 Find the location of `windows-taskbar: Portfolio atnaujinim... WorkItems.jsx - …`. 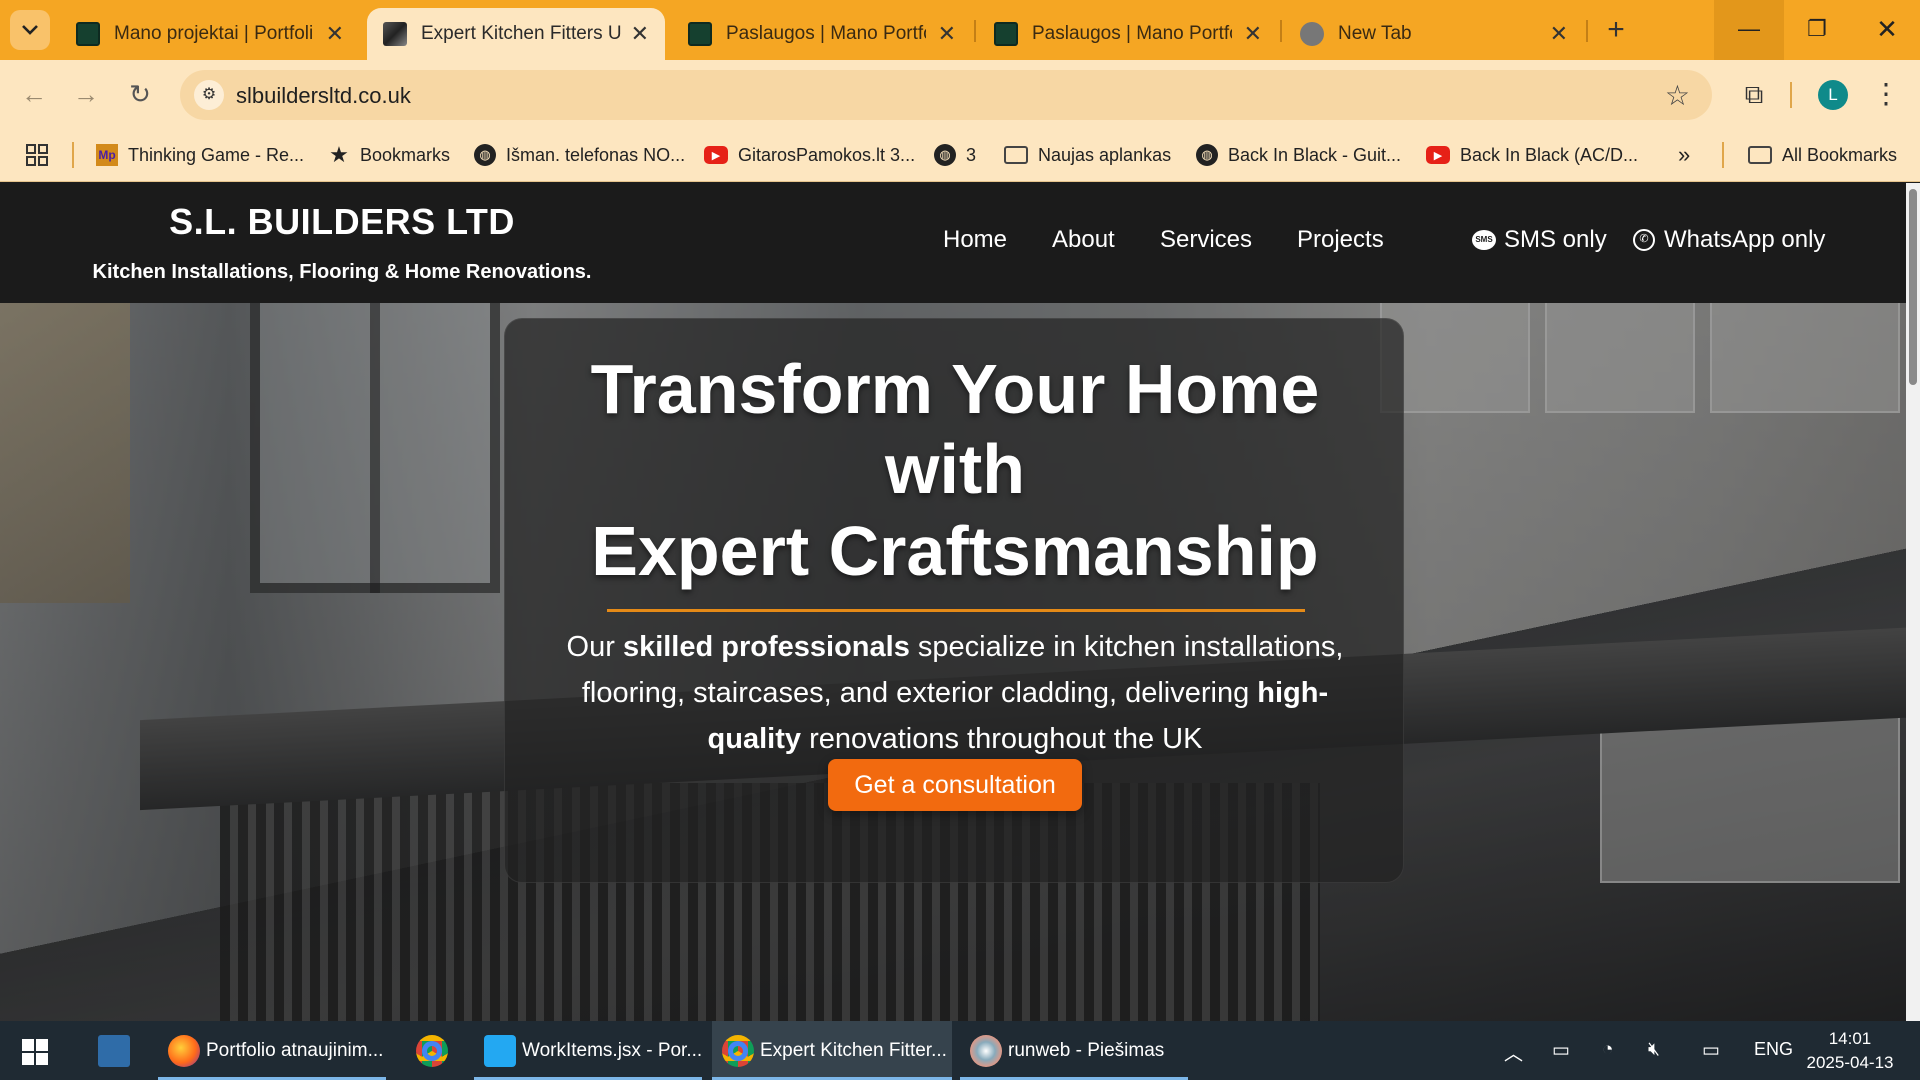

windows-taskbar: Portfolio atnaujinim... WorkItems.jsx - … is located at coordinates (960, 1050).